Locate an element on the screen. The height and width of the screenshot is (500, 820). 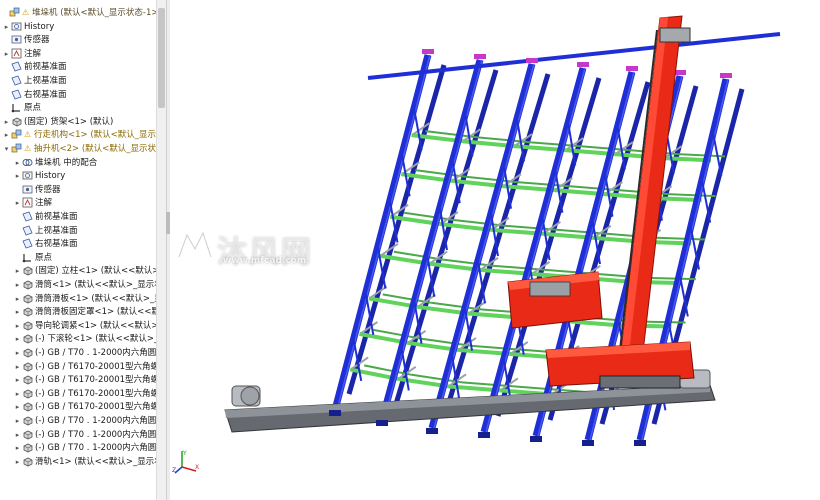
shelf-beam-back is located at coordinates (691, 195).